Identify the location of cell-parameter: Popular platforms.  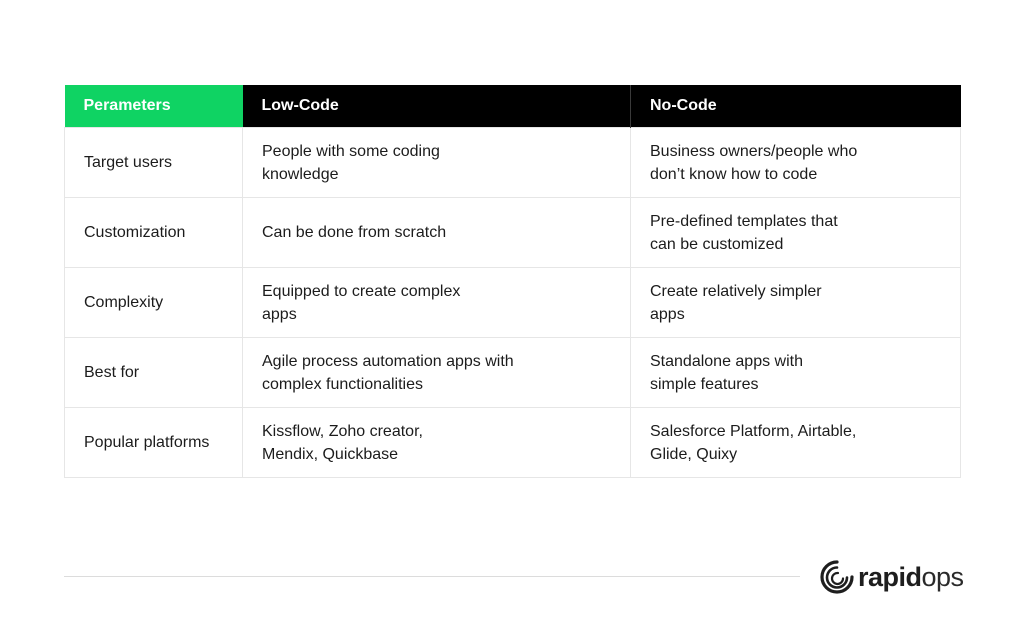
(153, 442).